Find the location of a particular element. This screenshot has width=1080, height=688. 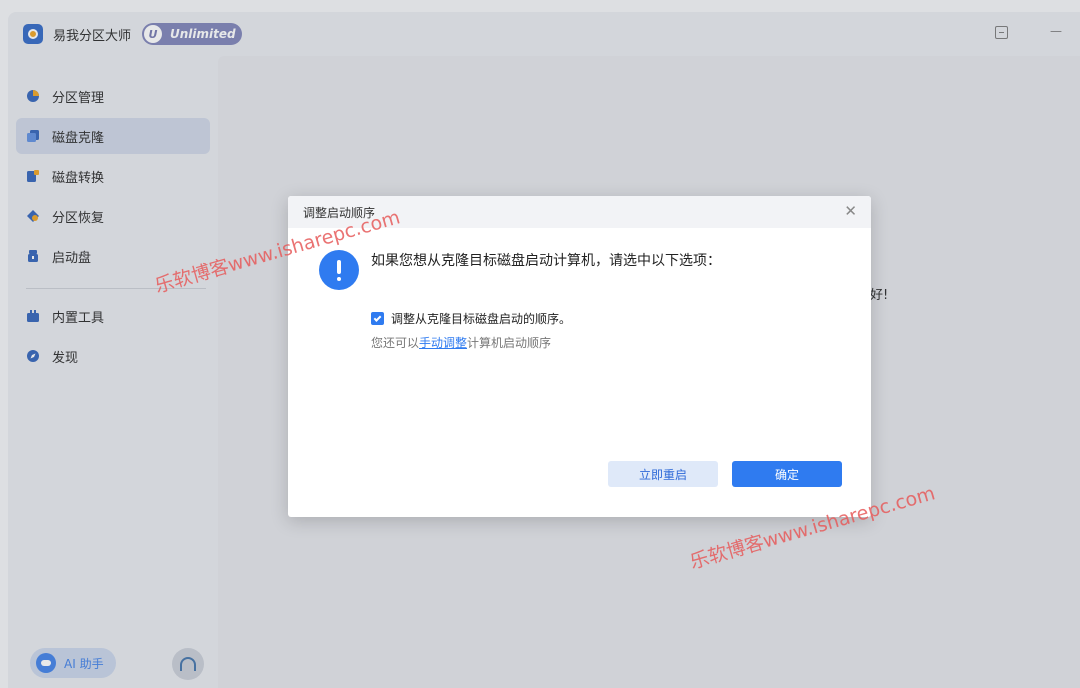

checkbox-checked-icon is located at coordinates (377, 318).